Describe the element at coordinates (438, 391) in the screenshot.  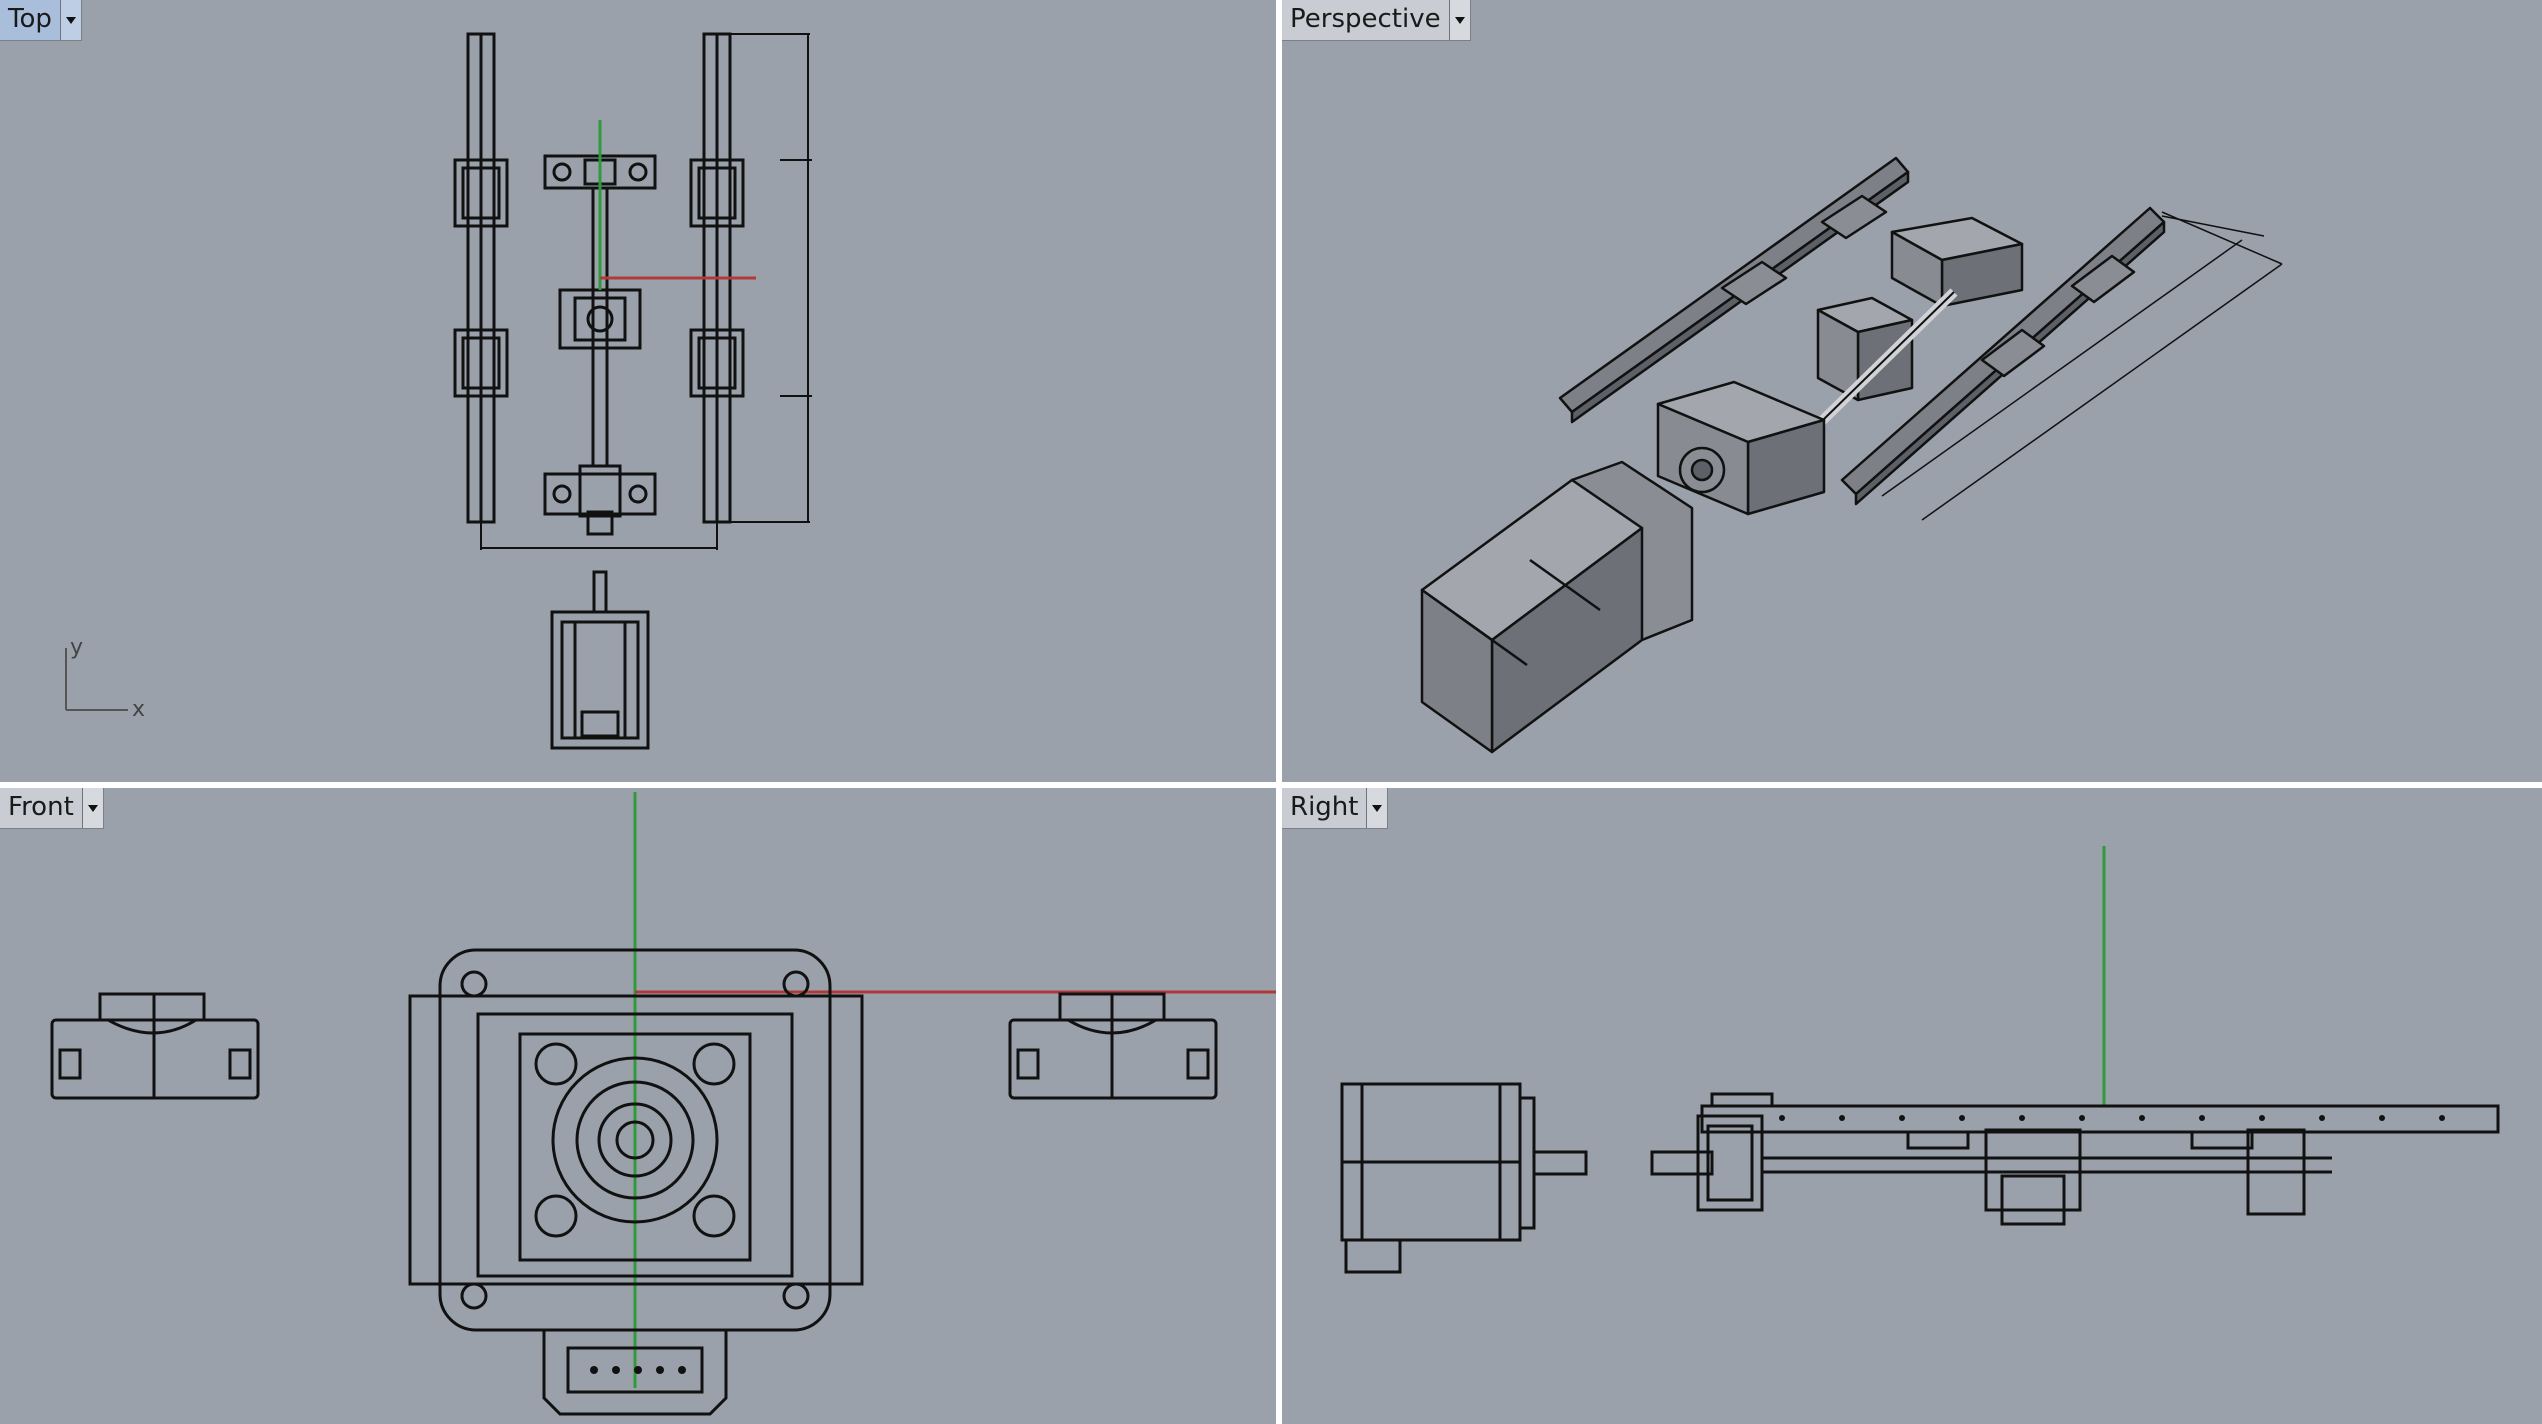
I see `top-view-drawing: y x` at that location.